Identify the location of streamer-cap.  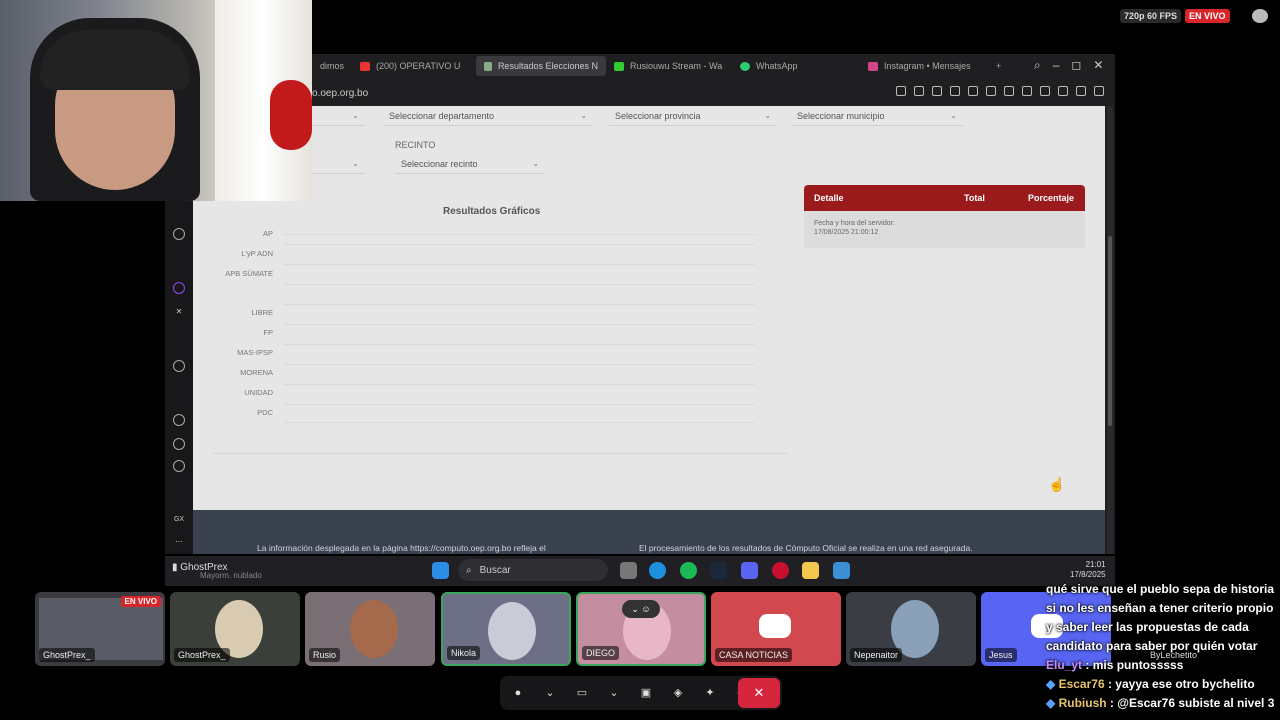
(115, 60).